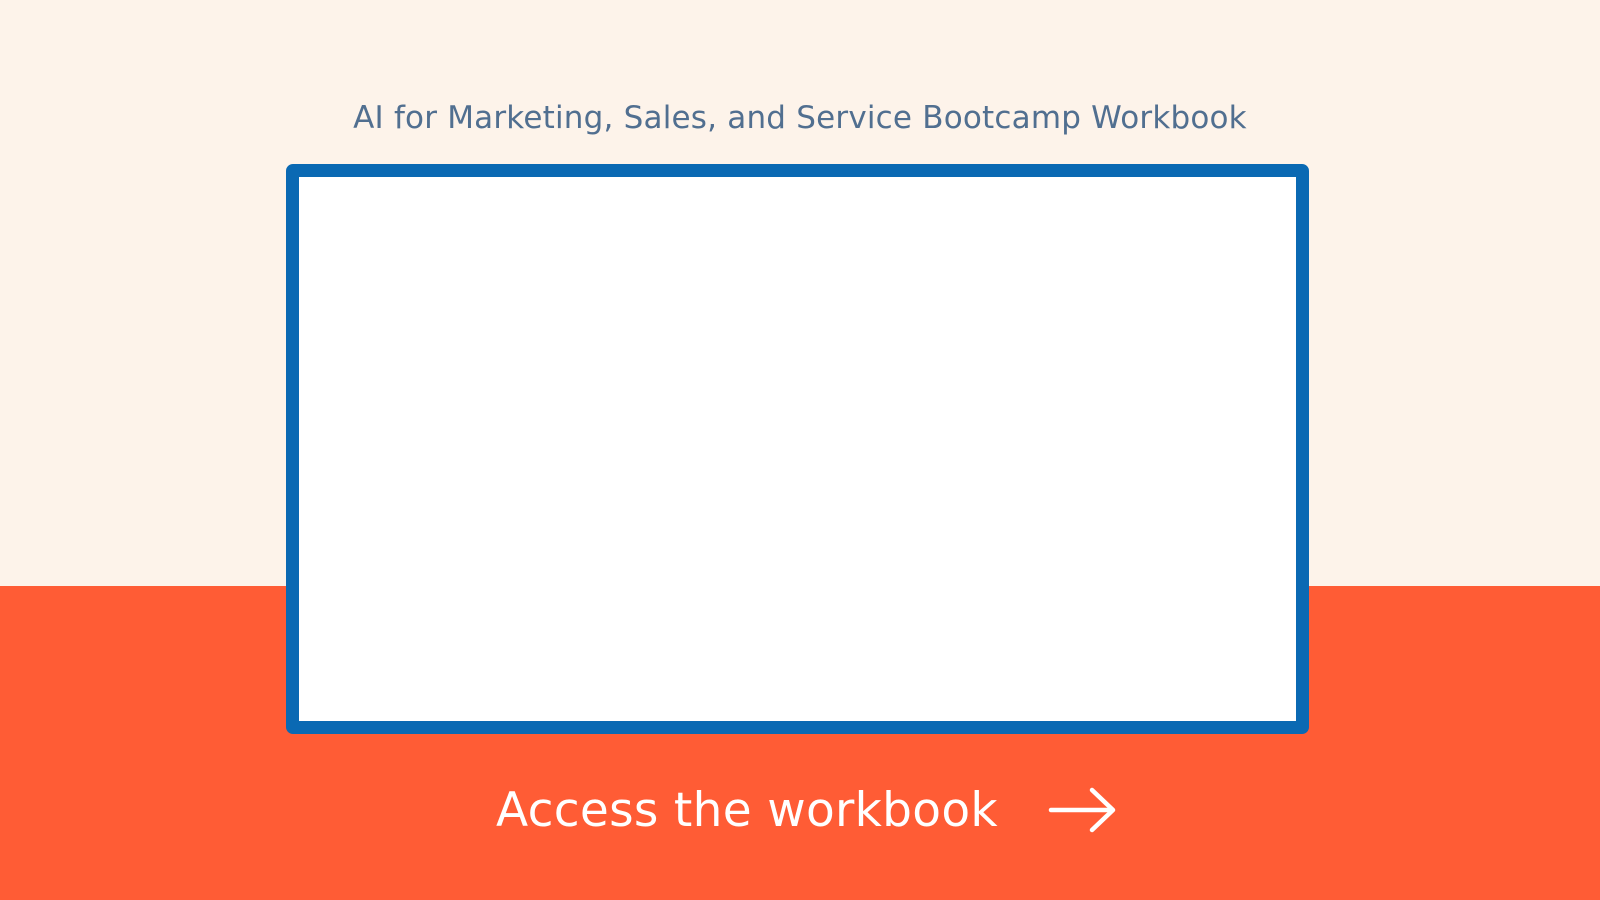  Describe the element at coordinates (1083, 810) in the screenshot. I see `arrow-right-icon` at that location.